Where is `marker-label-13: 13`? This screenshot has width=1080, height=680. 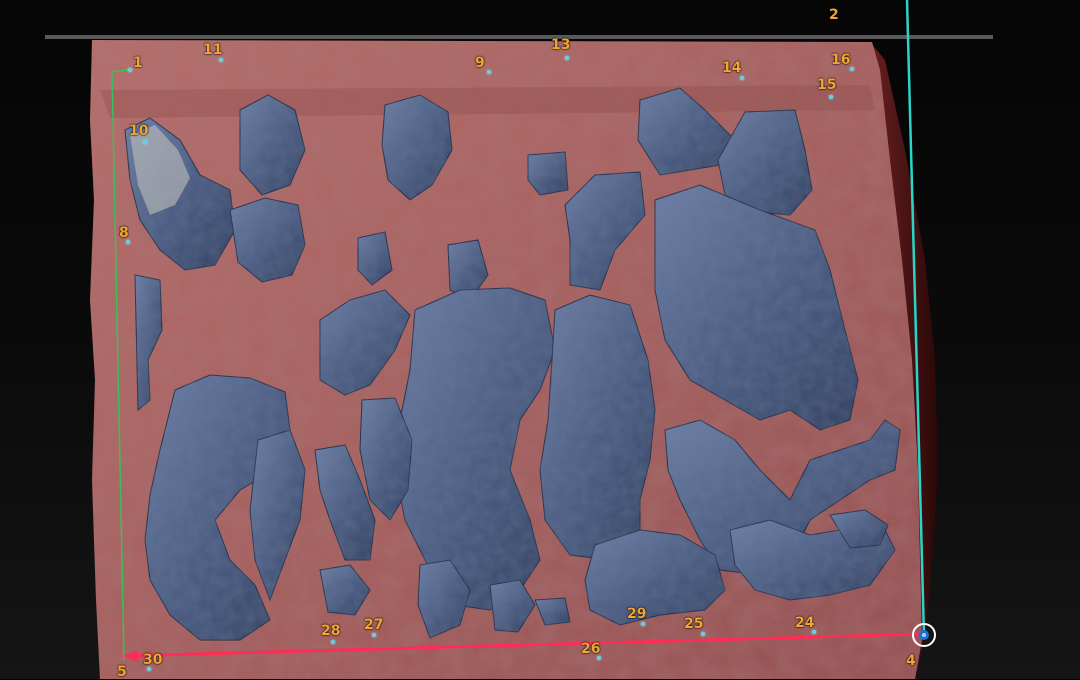
marker-label-13: 13 is located at coordinates (560, 45).